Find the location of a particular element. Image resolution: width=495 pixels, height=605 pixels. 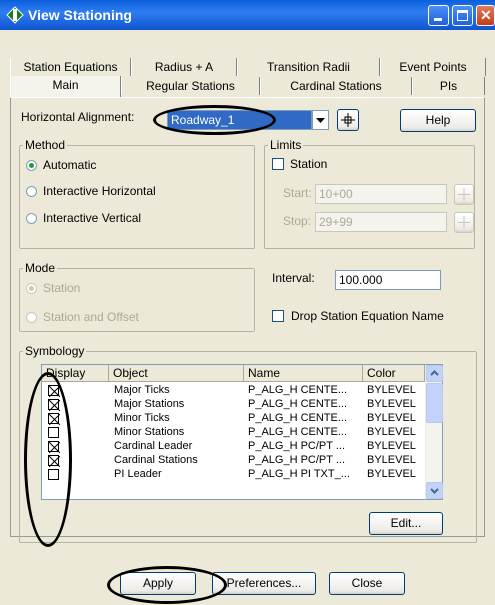

close-button: Close is located at coordinates (367, 583).